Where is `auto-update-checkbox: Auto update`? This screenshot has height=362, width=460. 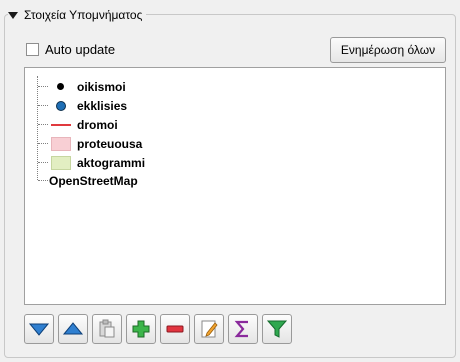 auto-update-checkbox: Auto update is located at coordinates (70, 49).